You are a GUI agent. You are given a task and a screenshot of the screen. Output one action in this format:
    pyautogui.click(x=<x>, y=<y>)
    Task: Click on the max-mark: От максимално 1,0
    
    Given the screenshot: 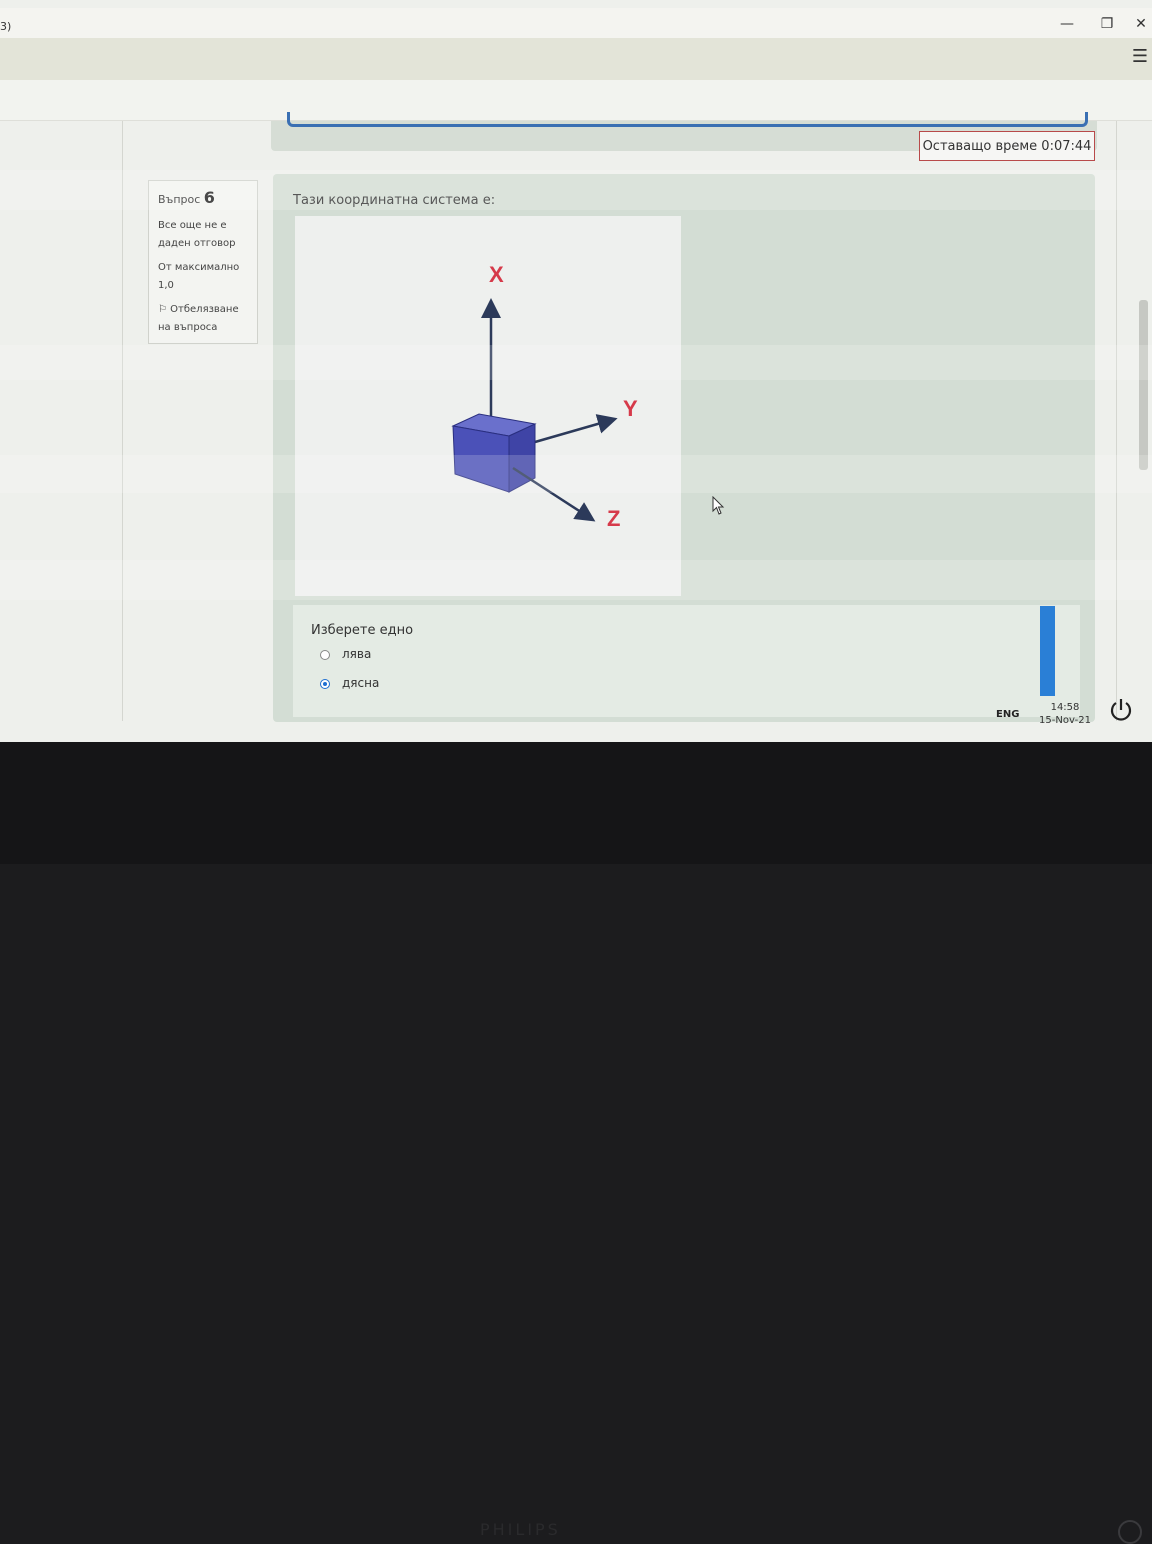 What is the action you would take?
    pyautogui.click(x=199, y=276)
    